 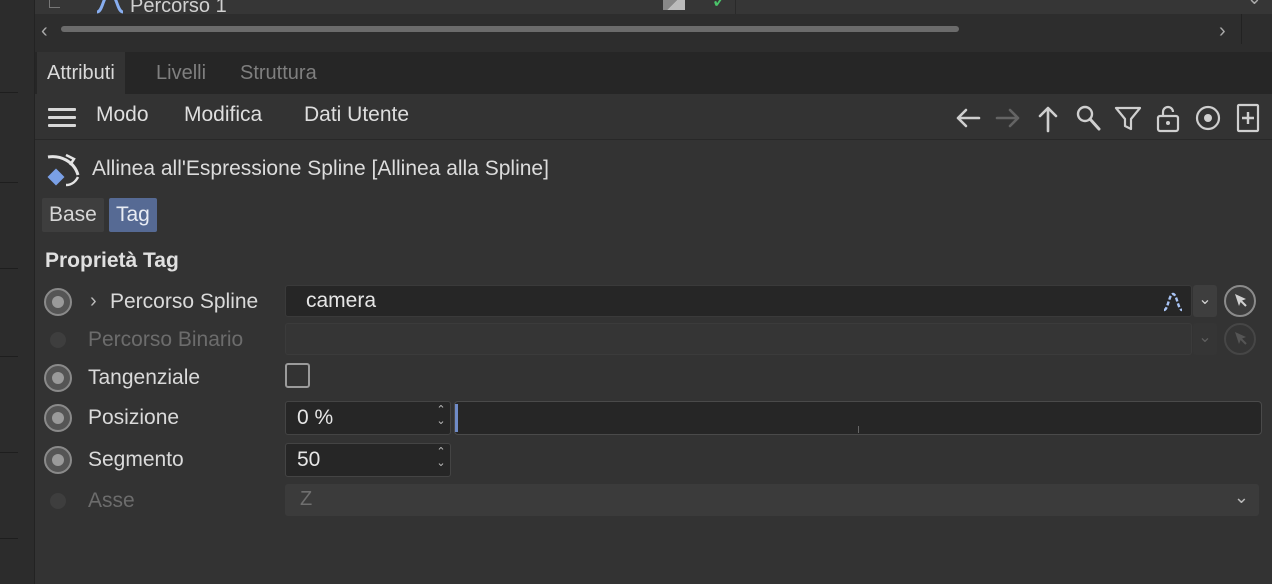 I want to click on menu-user-data: Dati Utente, so click(x=356, y=115).